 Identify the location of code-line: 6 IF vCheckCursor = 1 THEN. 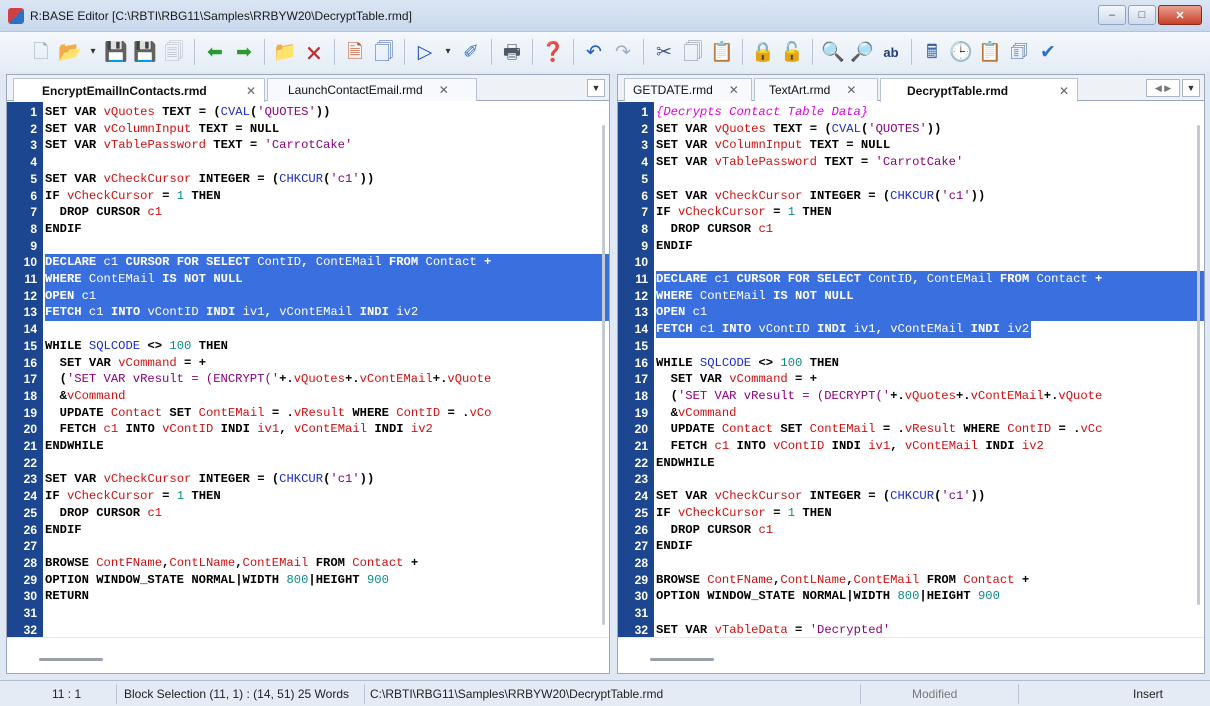
(308, 196).